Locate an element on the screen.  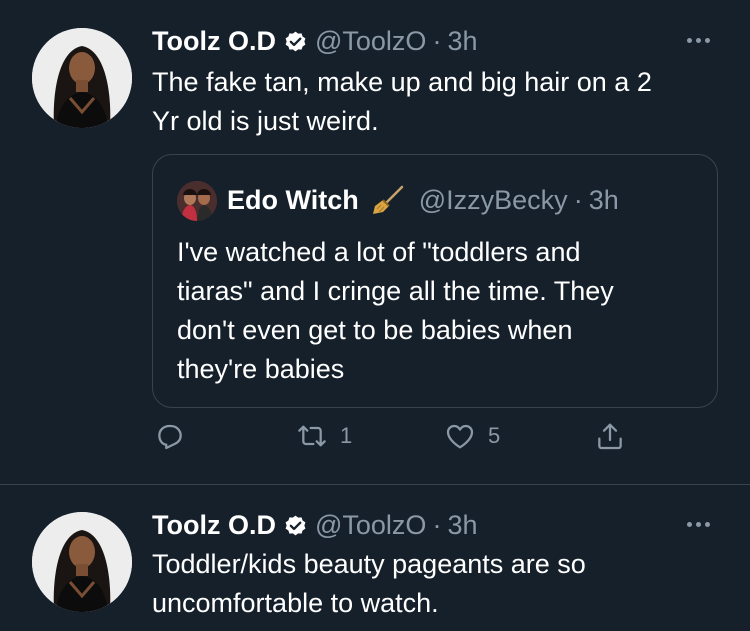
quote-author-name: Edo Witch is located at coordinates (293, 200).